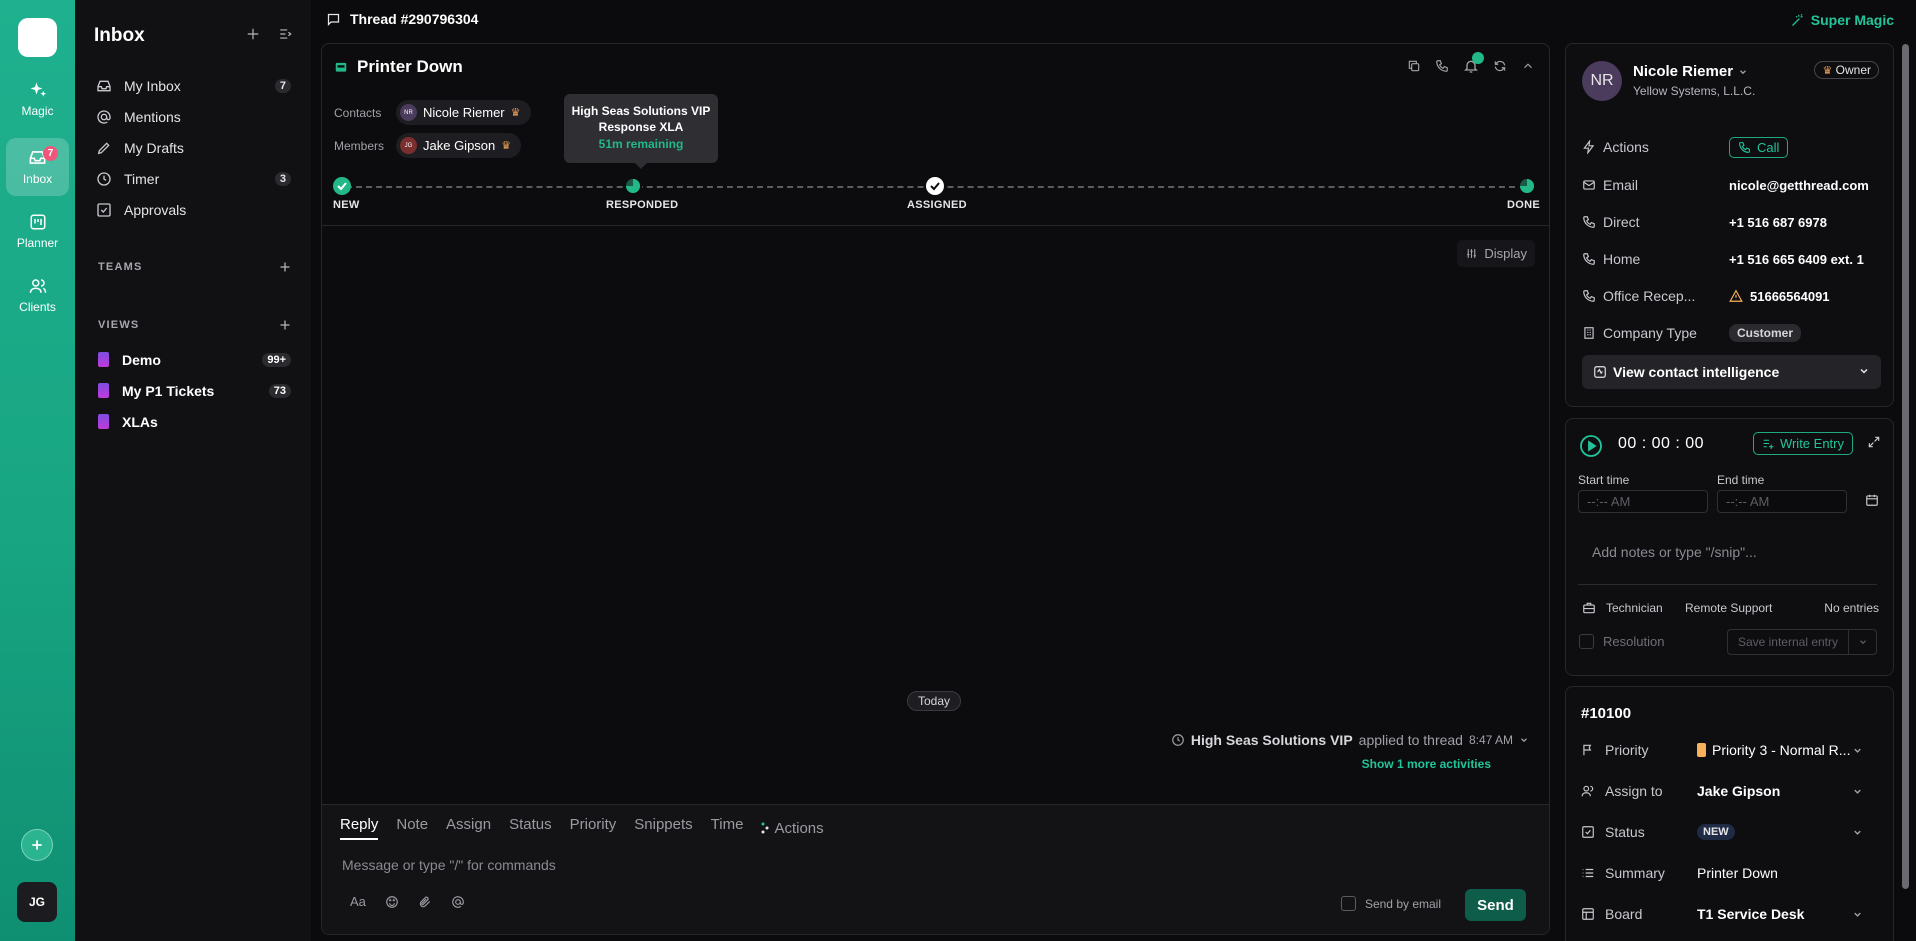  I want to click on sidebar-item-my-drafts: My Drafts, so click(193, 147).